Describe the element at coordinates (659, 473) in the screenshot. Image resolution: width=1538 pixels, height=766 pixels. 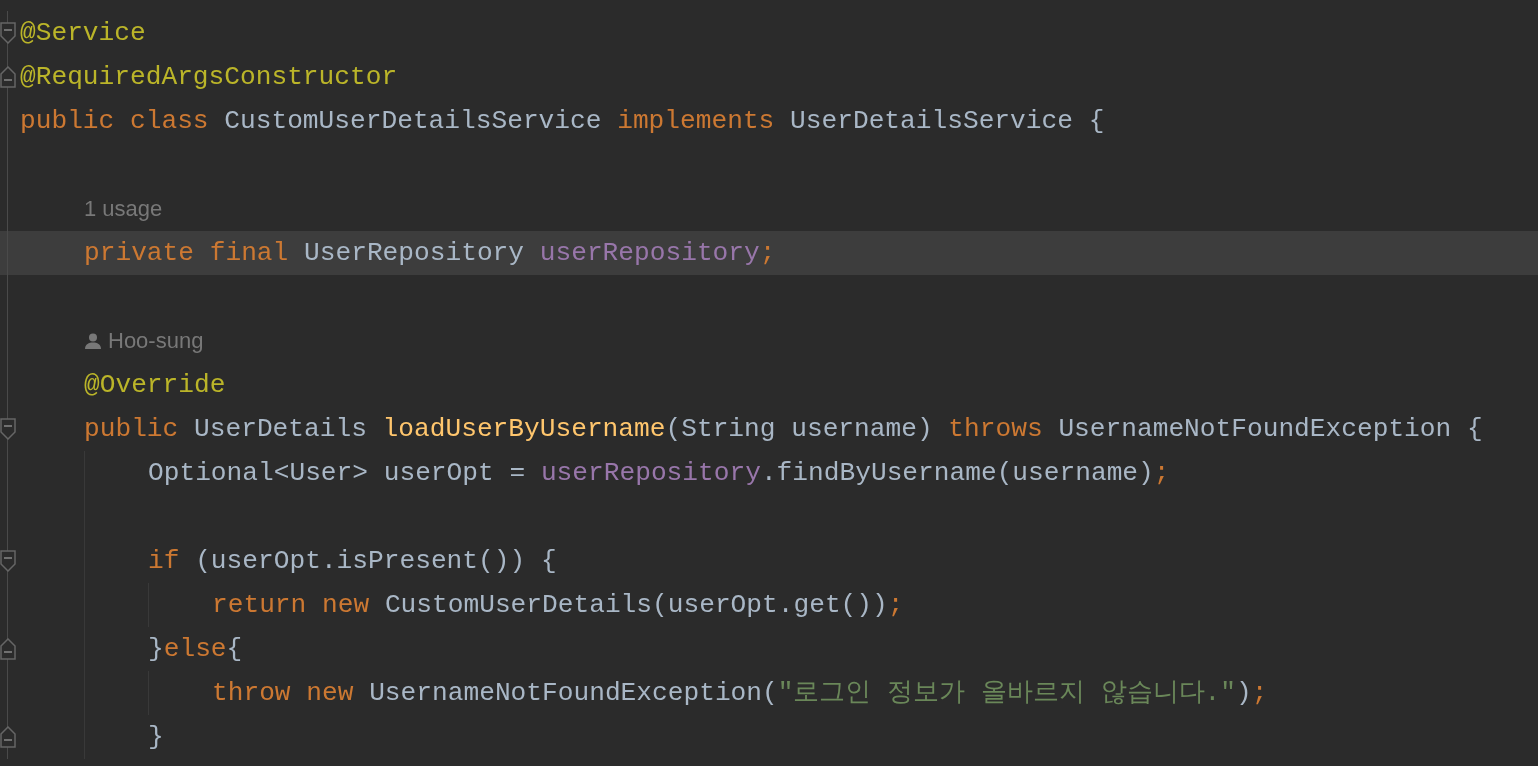
I see `code-line: Optional<User> userOpt = userRepository.findByUsername(username);` at that location.